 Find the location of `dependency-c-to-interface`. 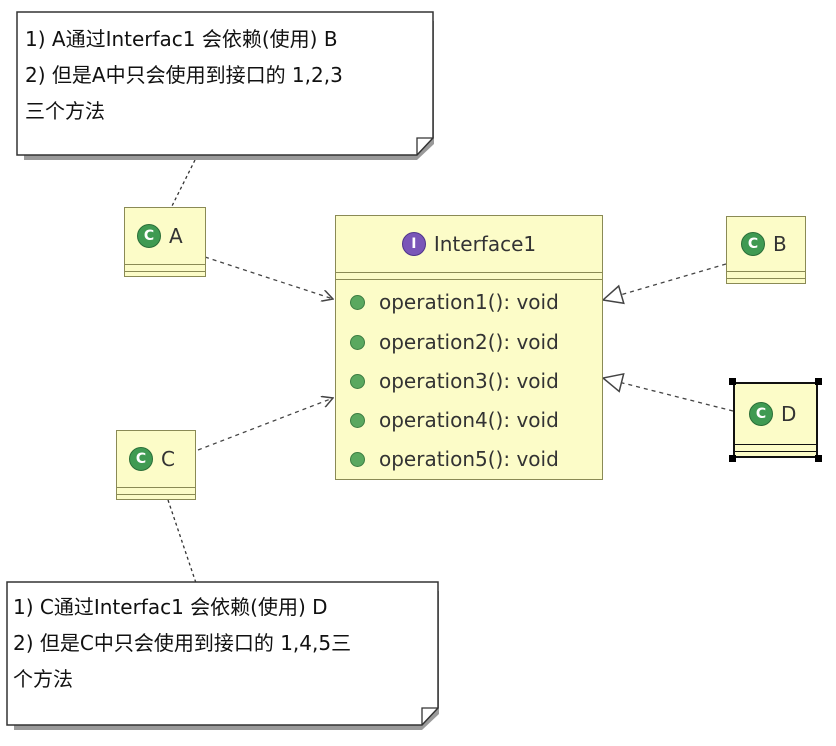

dependency-c-to-interface is located at coordinates (265, 424).